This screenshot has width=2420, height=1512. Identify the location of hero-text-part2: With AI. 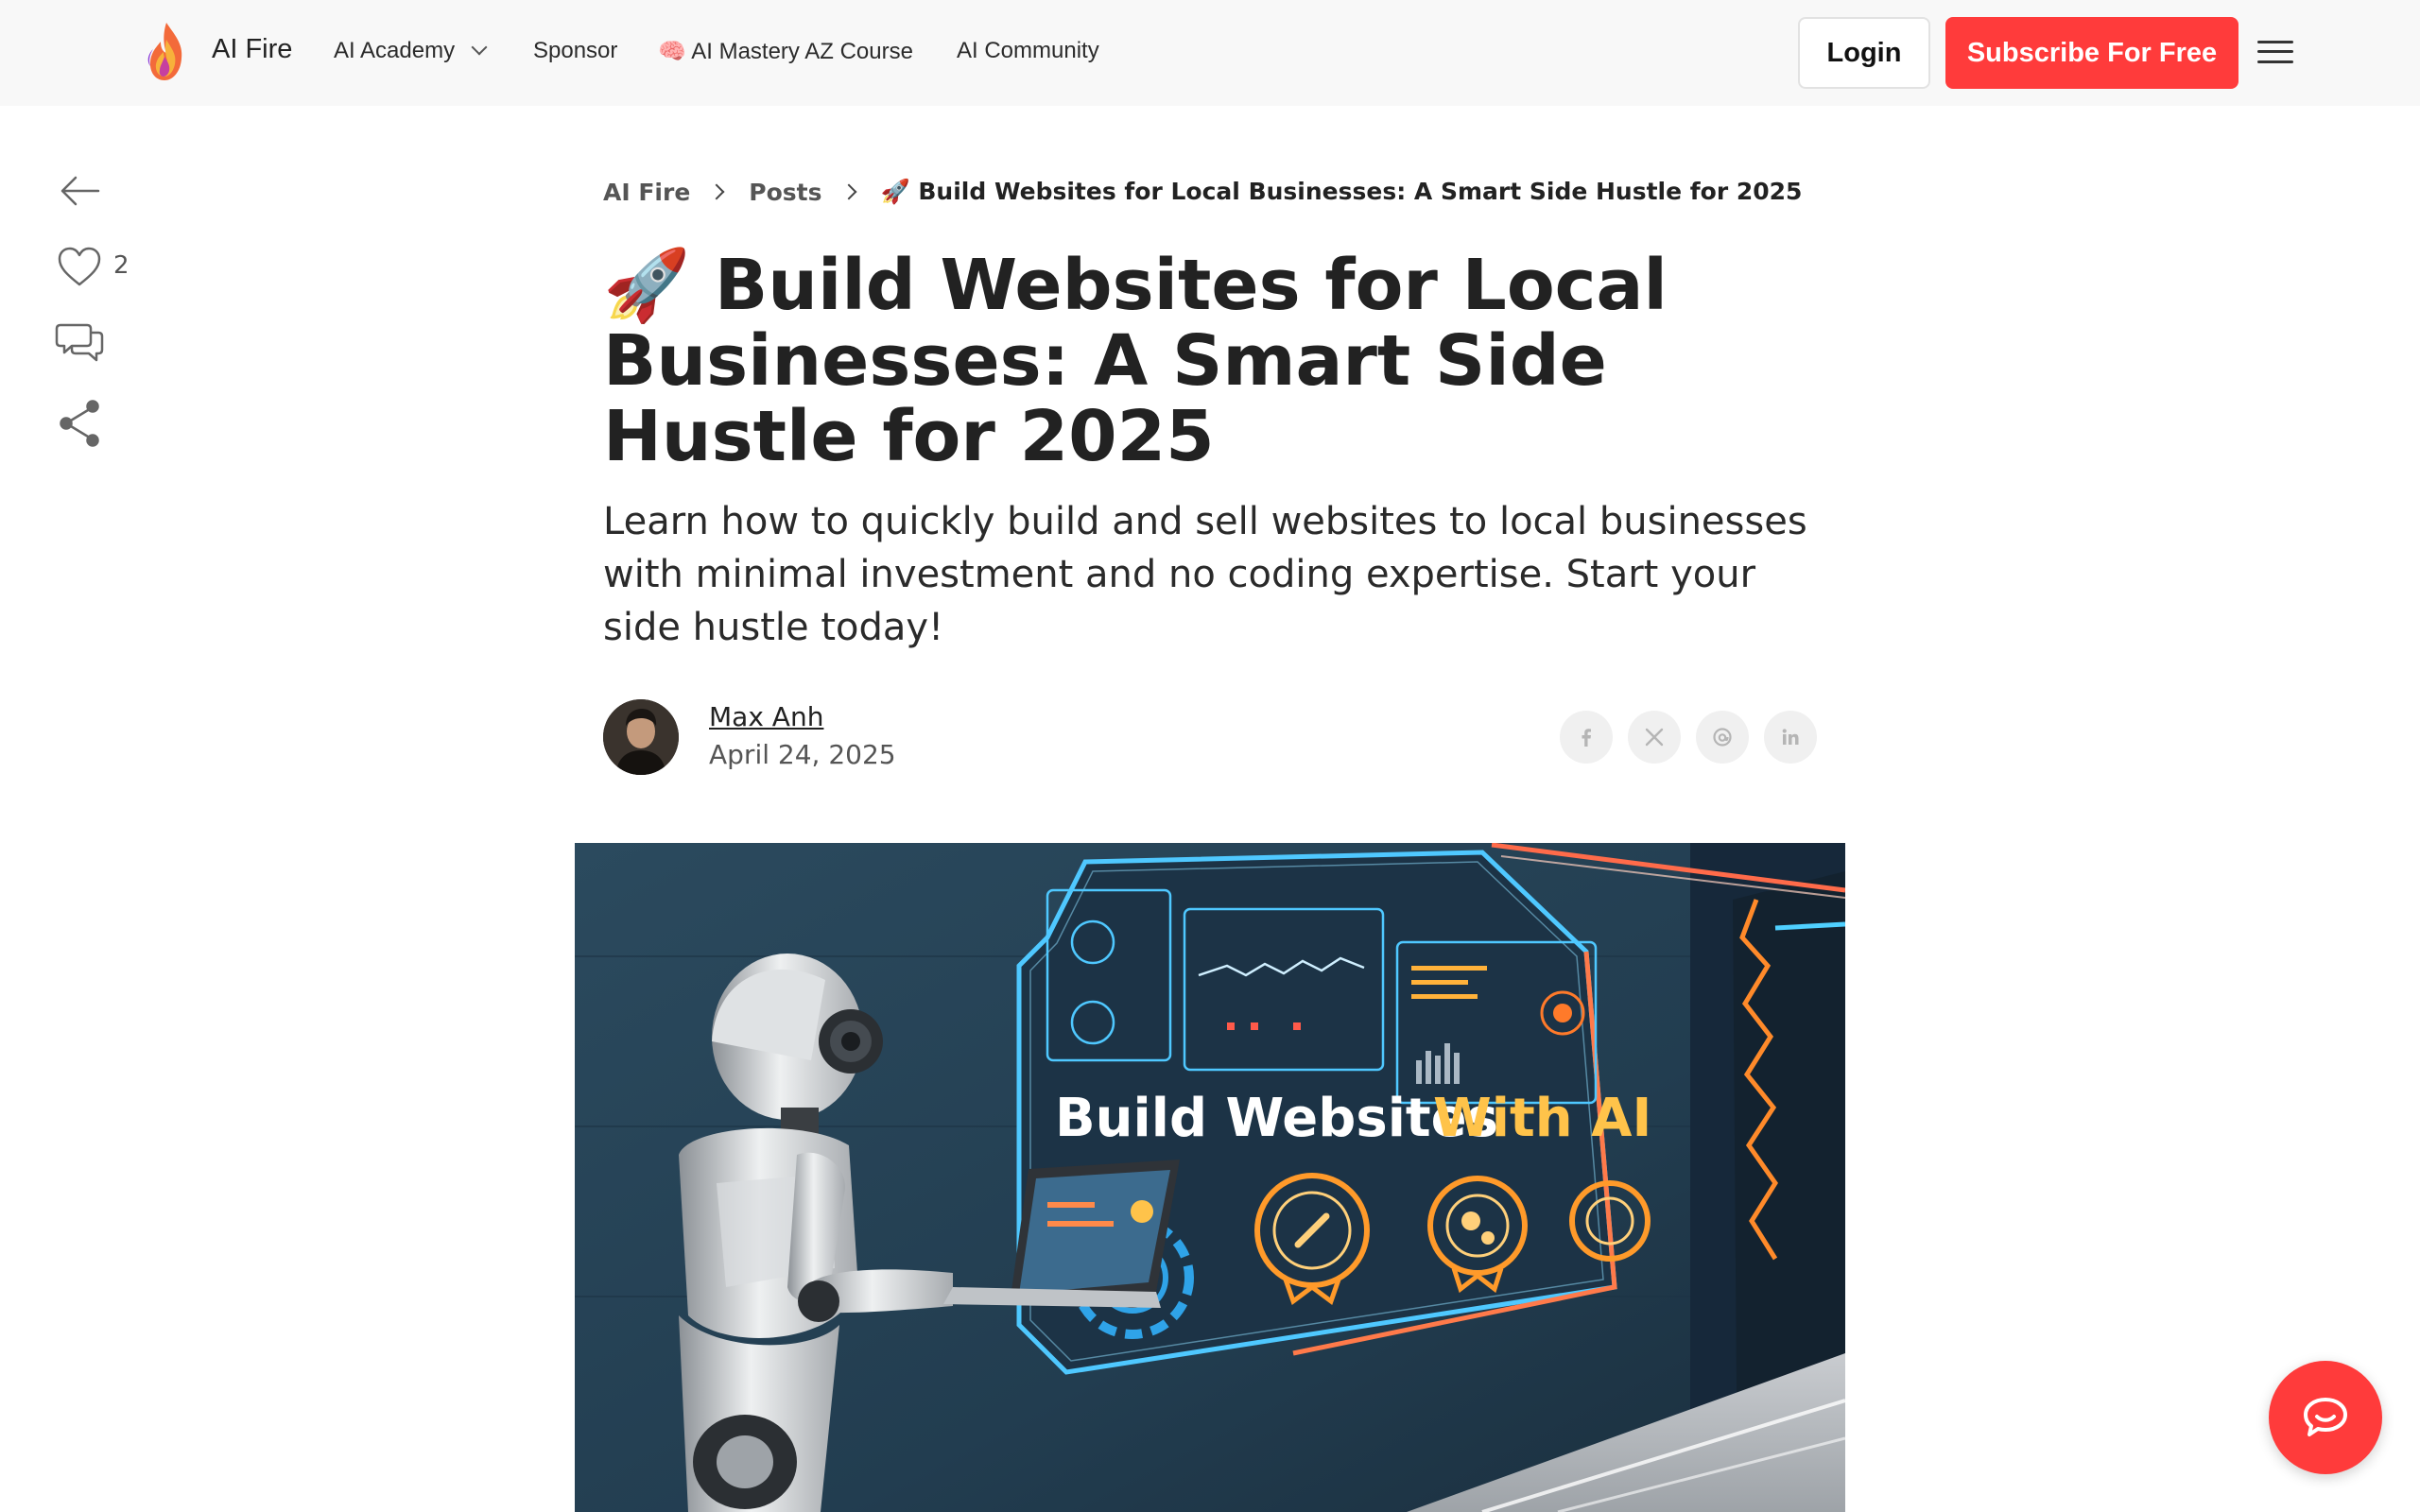
(1542, 1118).